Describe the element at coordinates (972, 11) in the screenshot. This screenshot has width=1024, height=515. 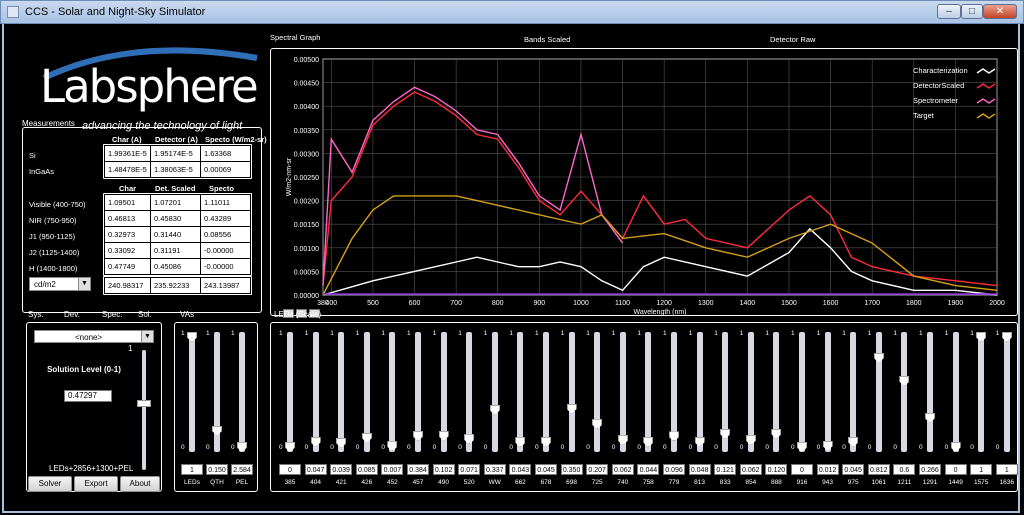
I see `maximize-button: □` at that location.